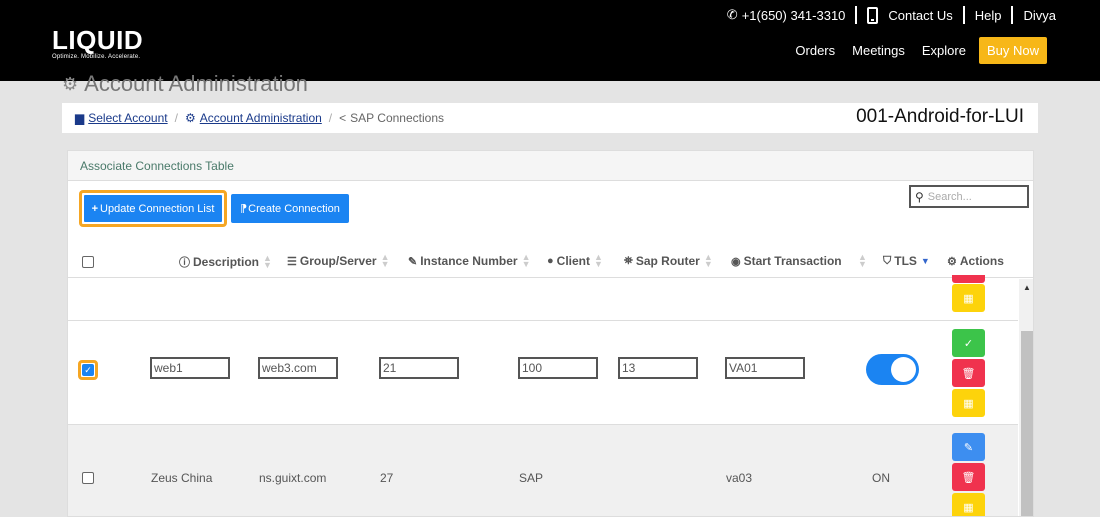  I want to click on search-box: ⚲, so click(969, 196).